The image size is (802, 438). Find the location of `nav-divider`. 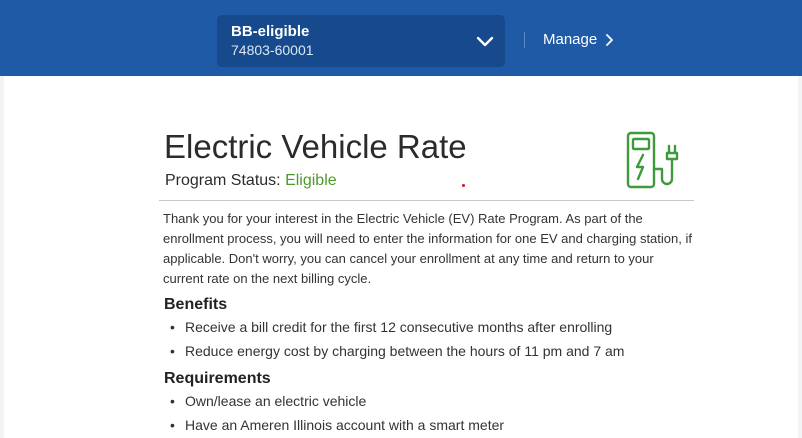

nav-divider is located at coordinates (524, 40).